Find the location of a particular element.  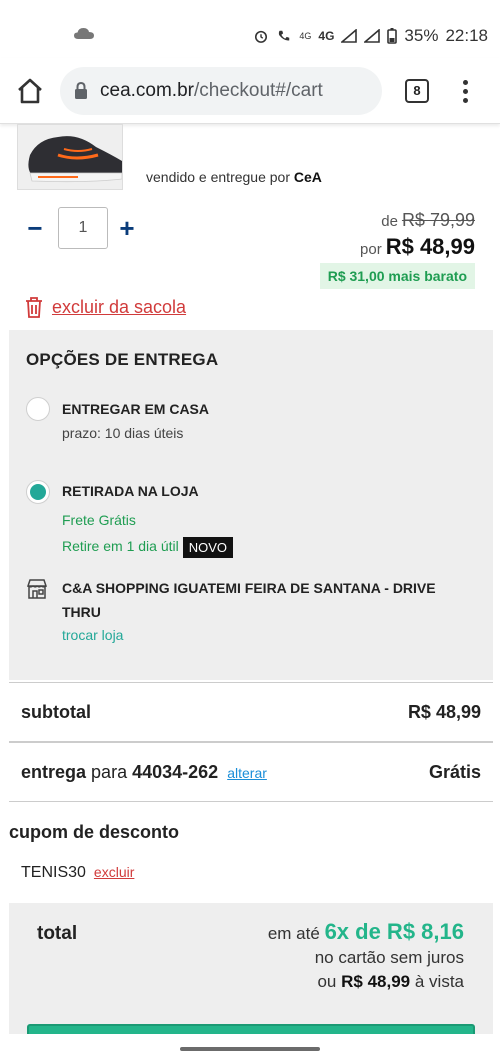

url-host: cea.com.br is located at coordinates (147, 90).